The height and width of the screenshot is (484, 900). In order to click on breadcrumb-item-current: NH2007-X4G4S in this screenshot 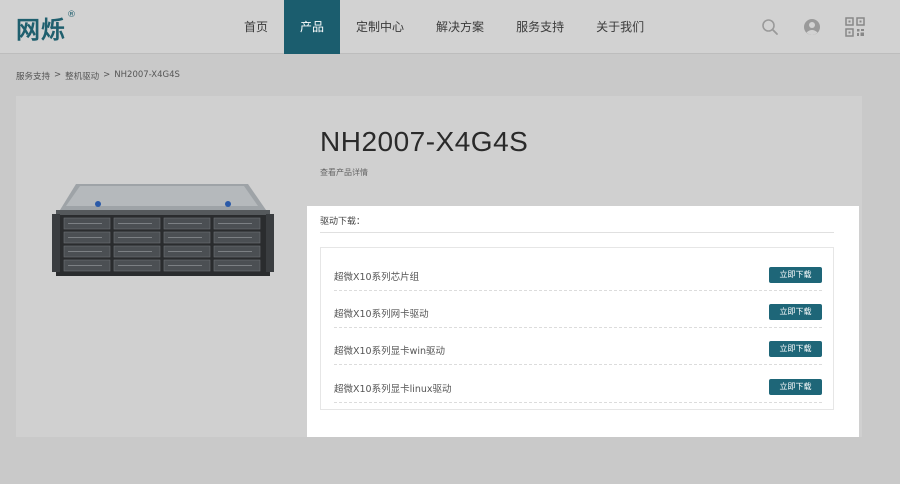, I will do `click(147, 75)`.